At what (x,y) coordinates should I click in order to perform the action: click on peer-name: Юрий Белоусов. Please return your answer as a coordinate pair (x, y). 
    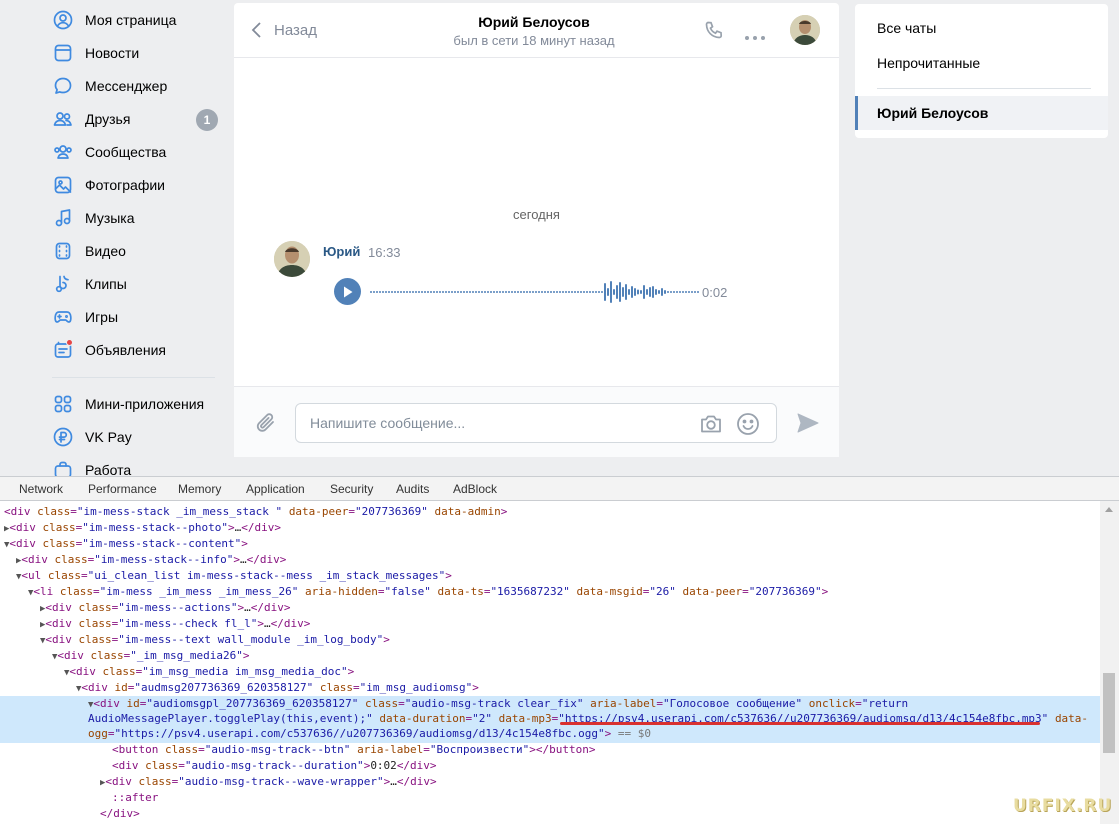
    Looking at the image, I should click on (534, 22).